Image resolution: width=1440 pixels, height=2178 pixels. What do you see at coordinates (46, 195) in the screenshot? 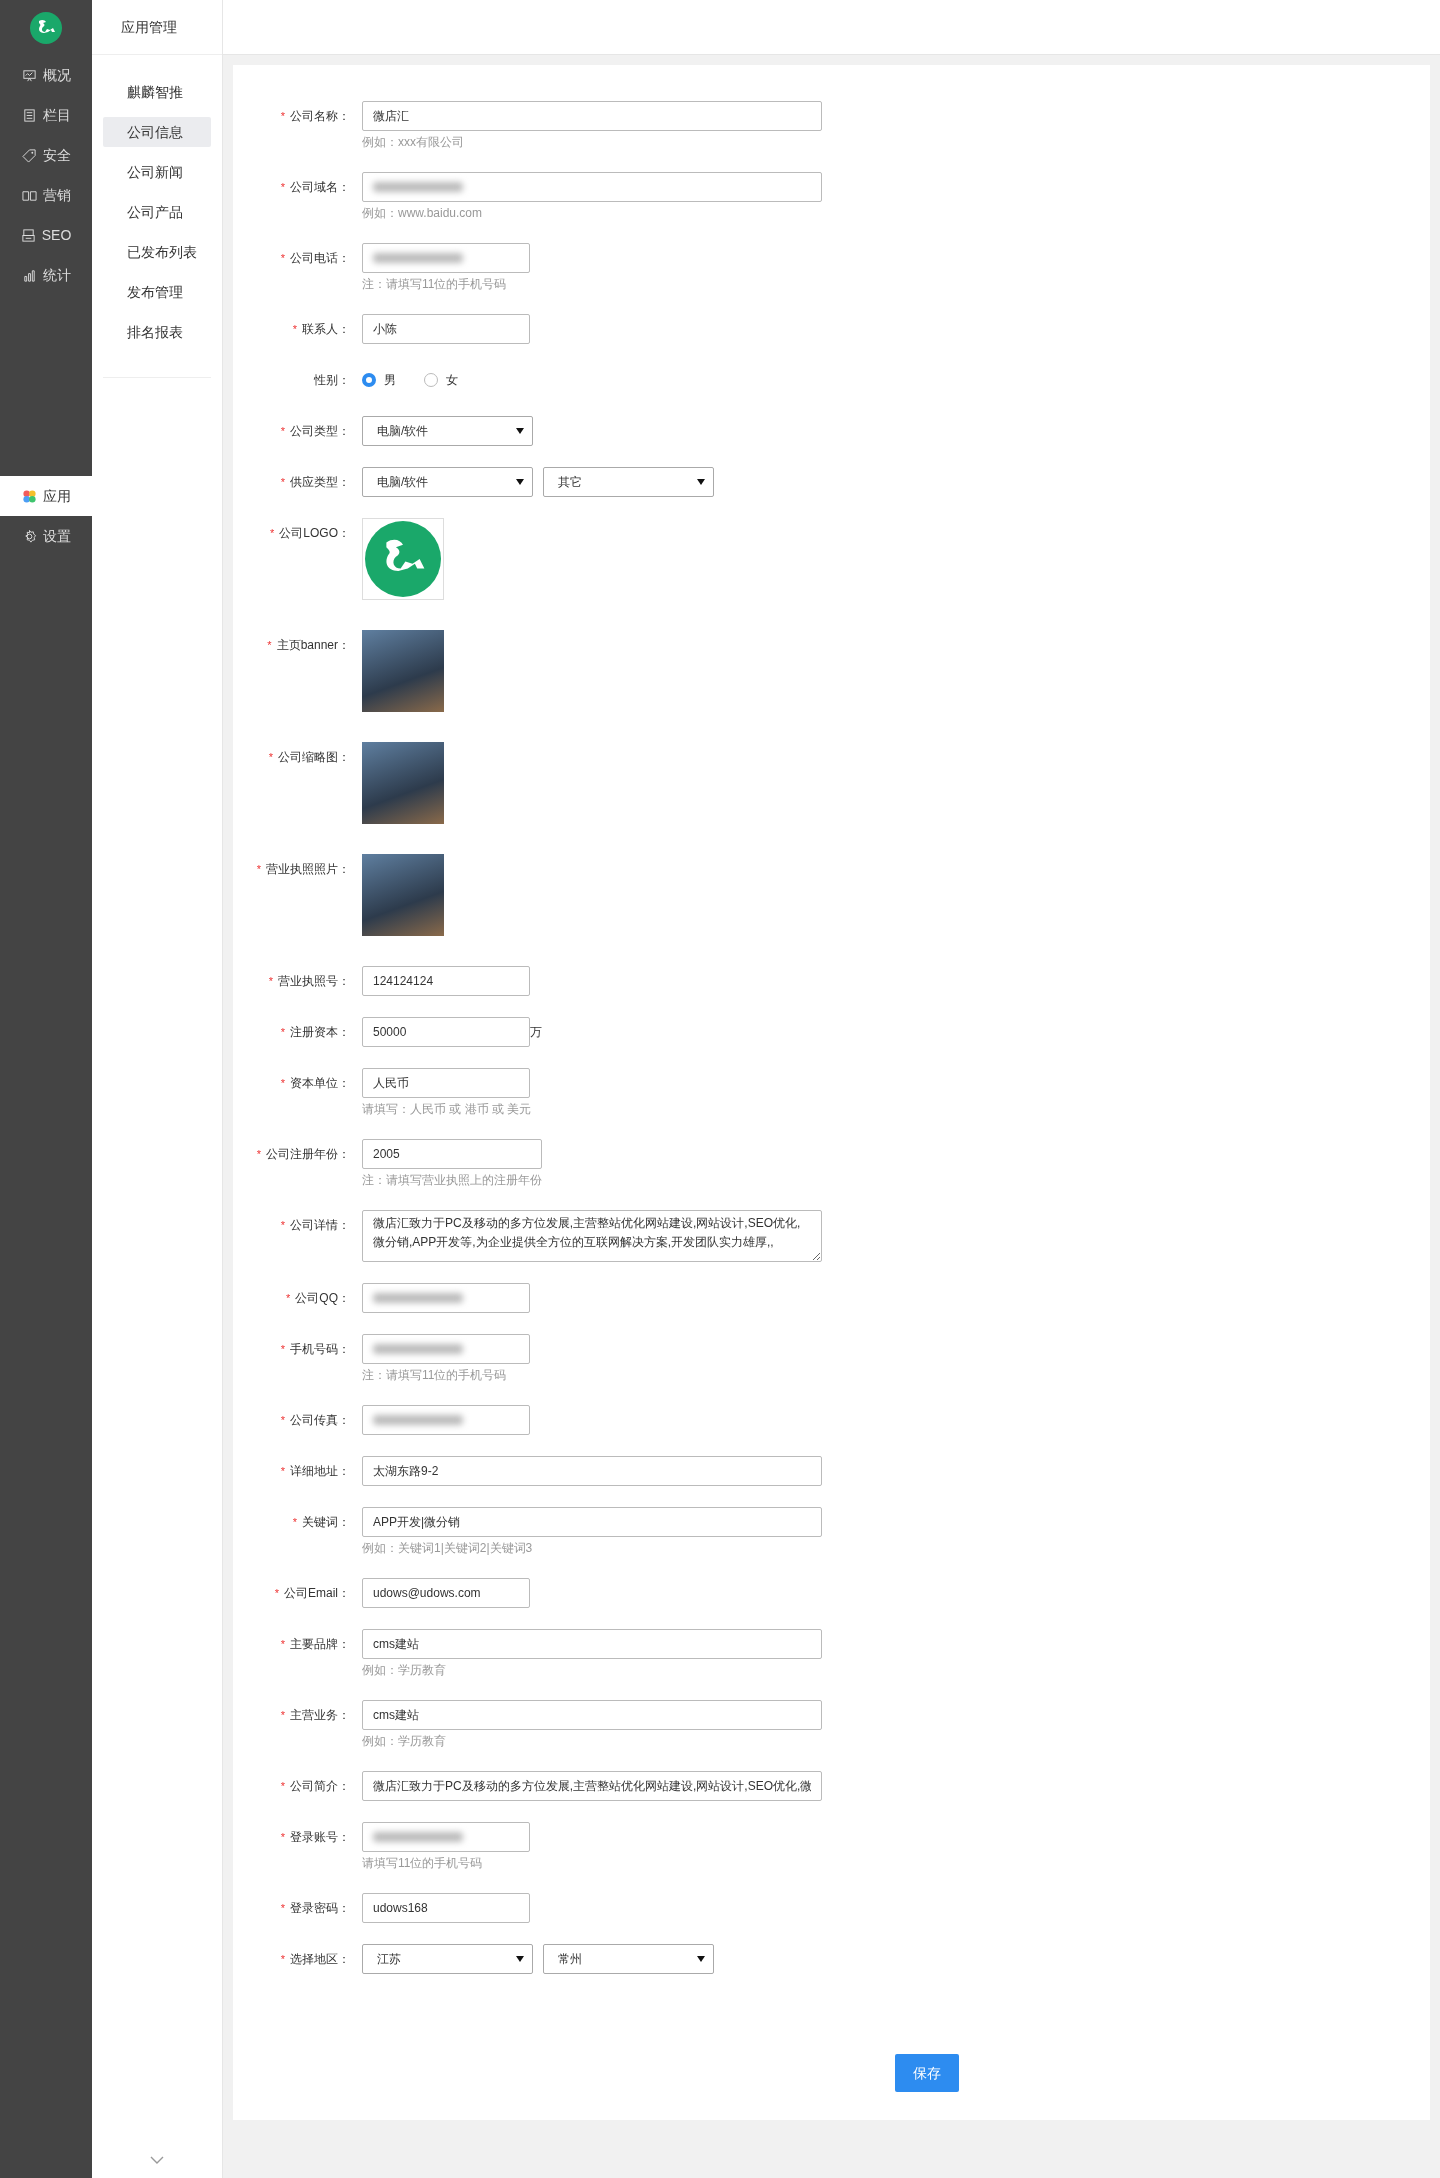
I see `nav-item: 营销` at bounding box center [46, 195].